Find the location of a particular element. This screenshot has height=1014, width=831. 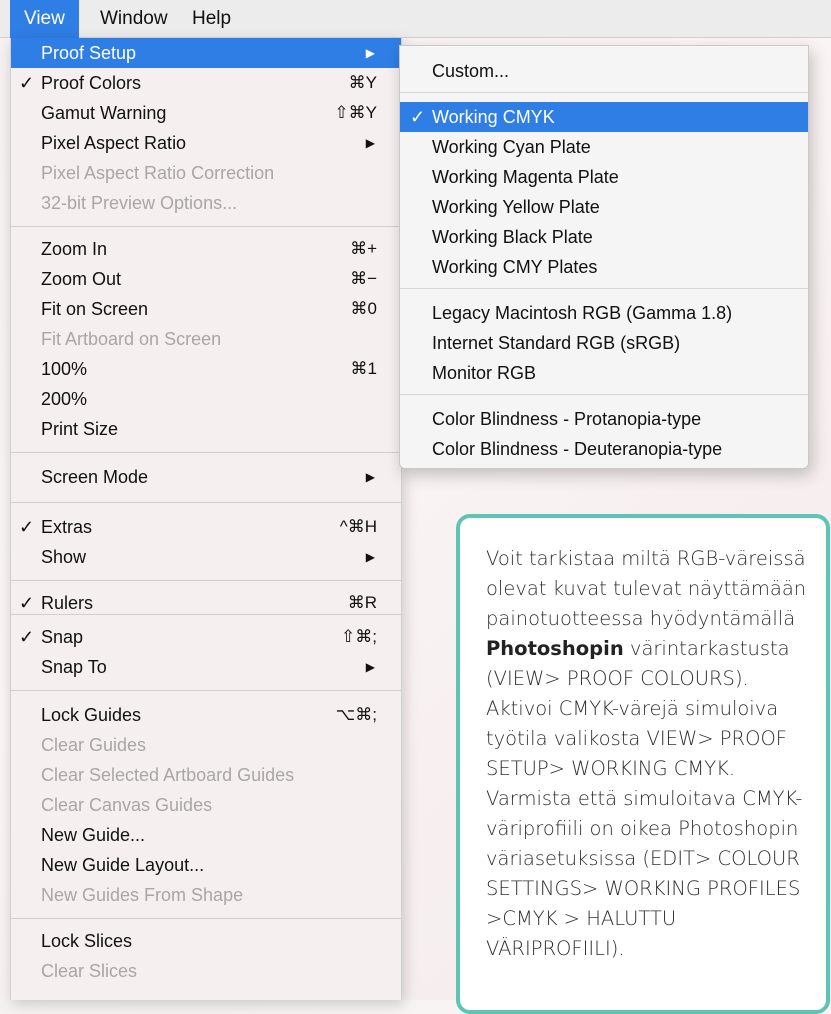

menu-item-label: Snap To is located at coordinates (74, 667).